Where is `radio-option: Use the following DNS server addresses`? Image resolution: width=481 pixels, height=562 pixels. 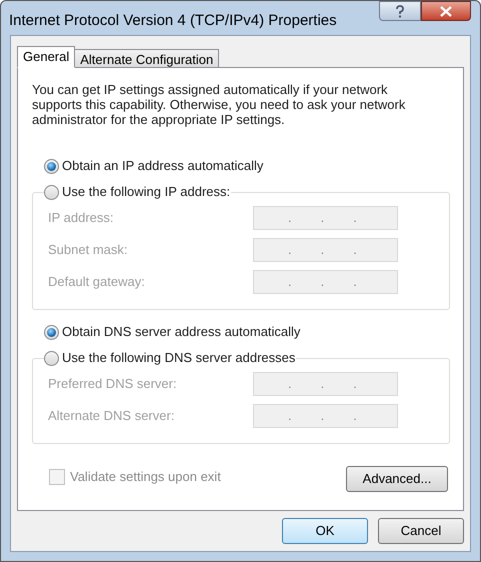
radio-option: Use the following DNS server addresses is located at coordinates (170, 358).